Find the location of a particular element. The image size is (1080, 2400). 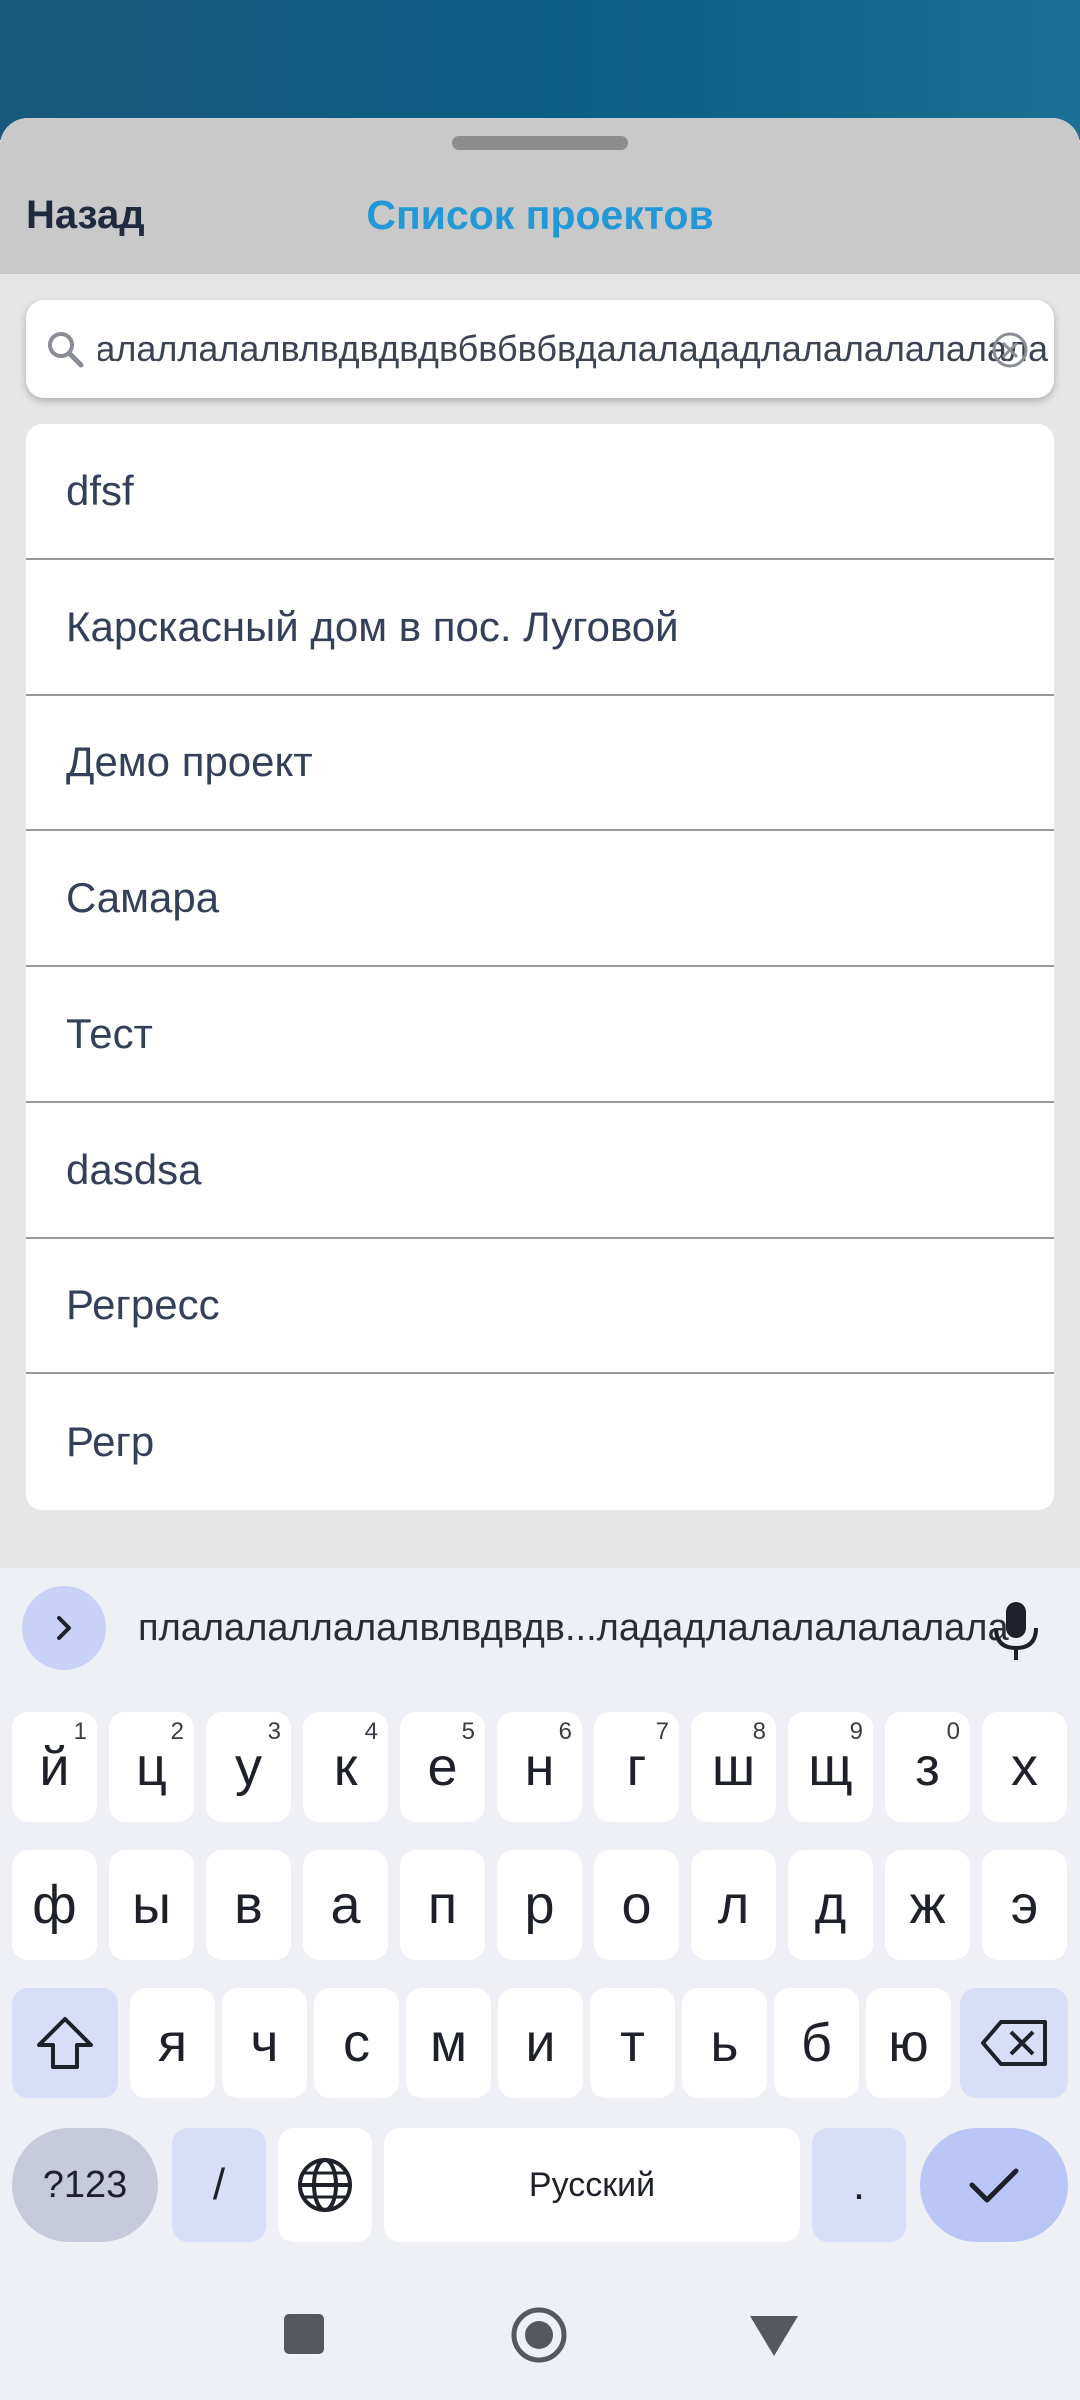

search-icon is located at coordinates (66, 350).